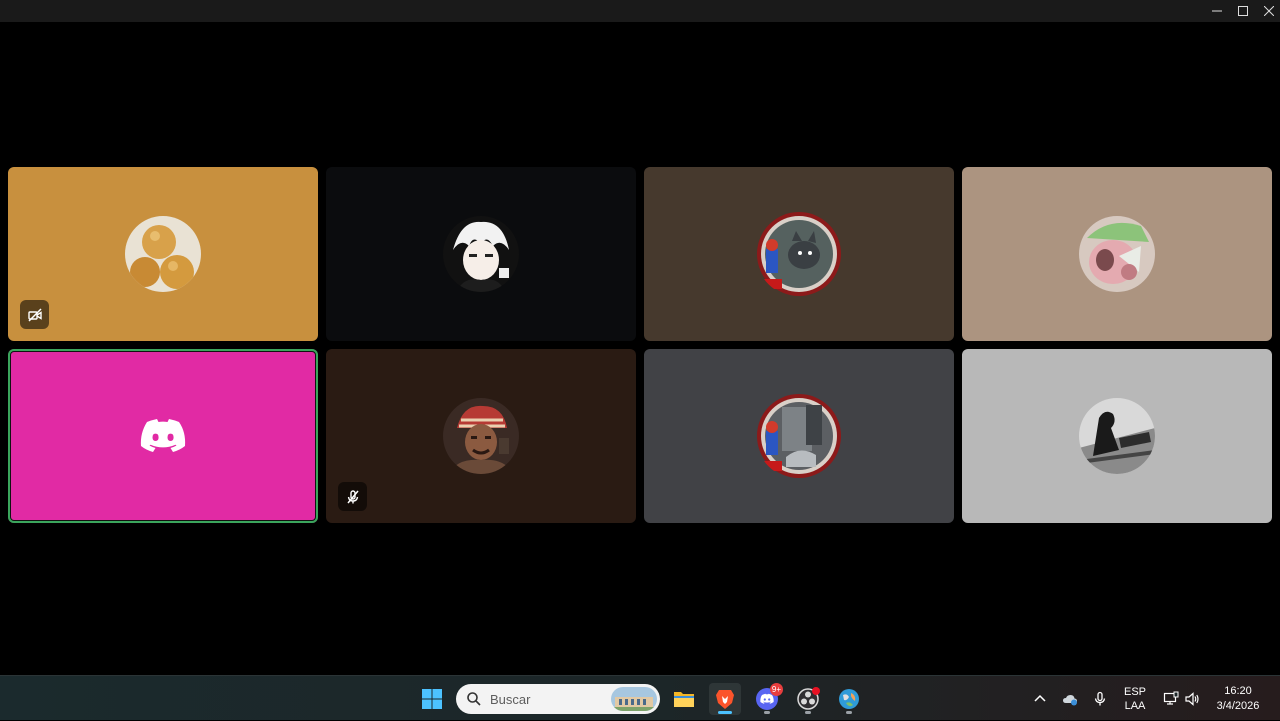  I want to click on network-icon, so click(1171, 698).